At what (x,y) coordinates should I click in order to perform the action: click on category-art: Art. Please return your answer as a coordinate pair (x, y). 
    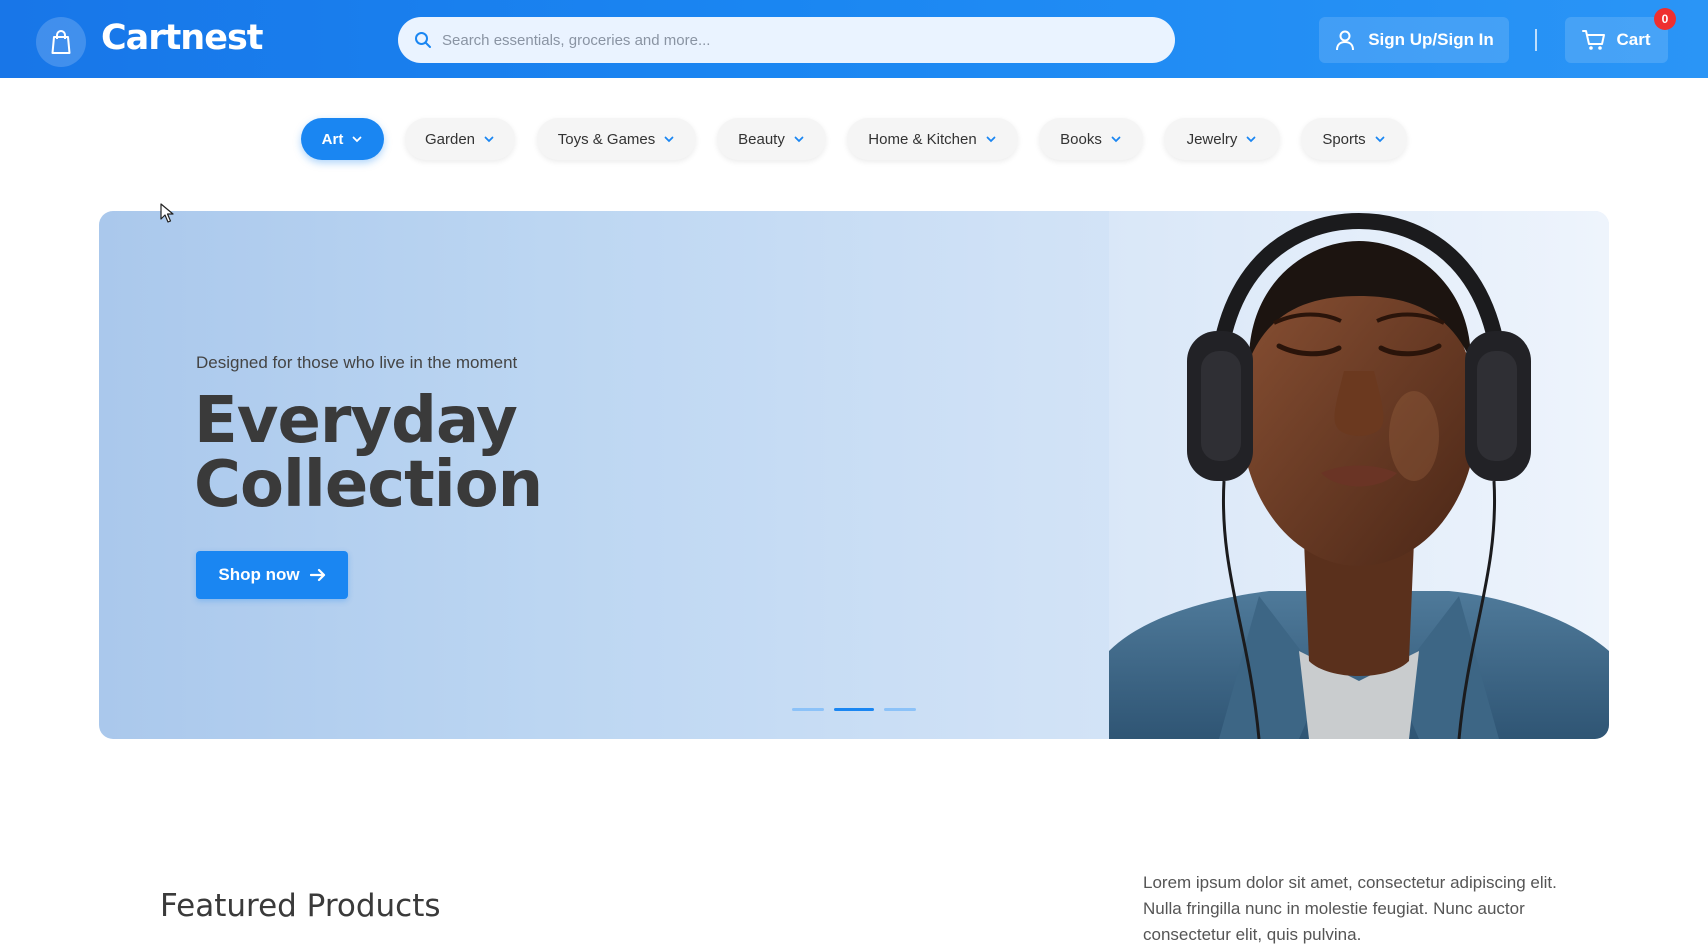
    Looking at the image, I should click on (342, 139).